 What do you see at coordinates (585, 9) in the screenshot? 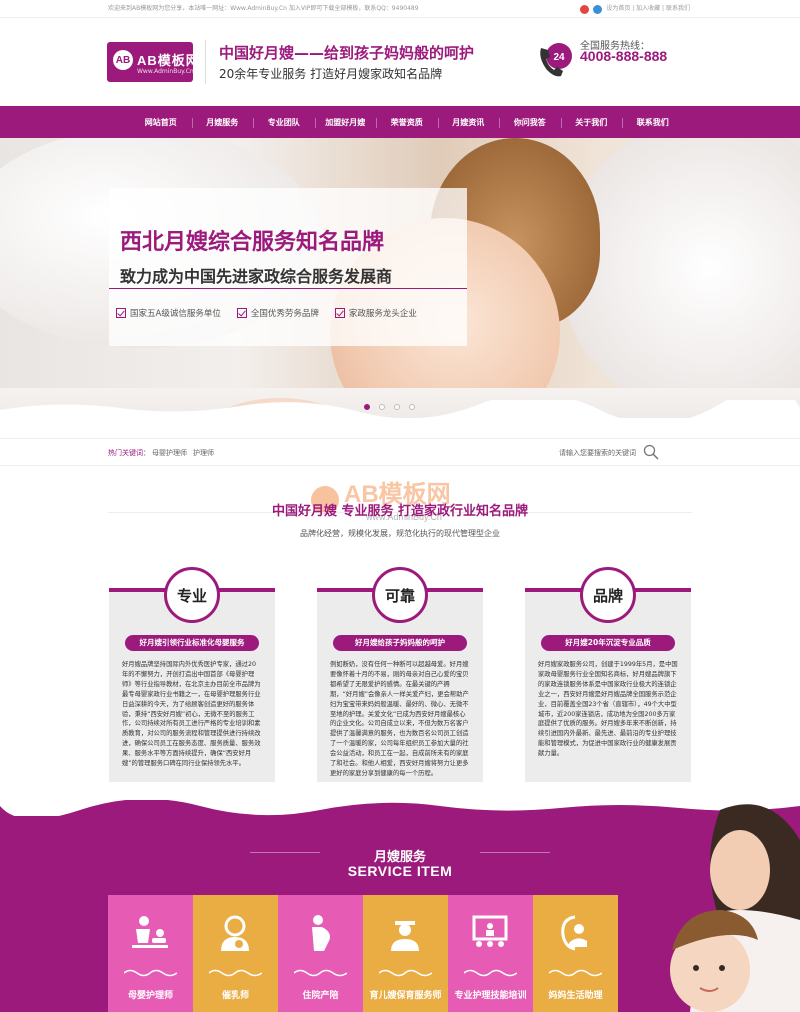
I see `weibo-icon` at bounding box center [585, 9].